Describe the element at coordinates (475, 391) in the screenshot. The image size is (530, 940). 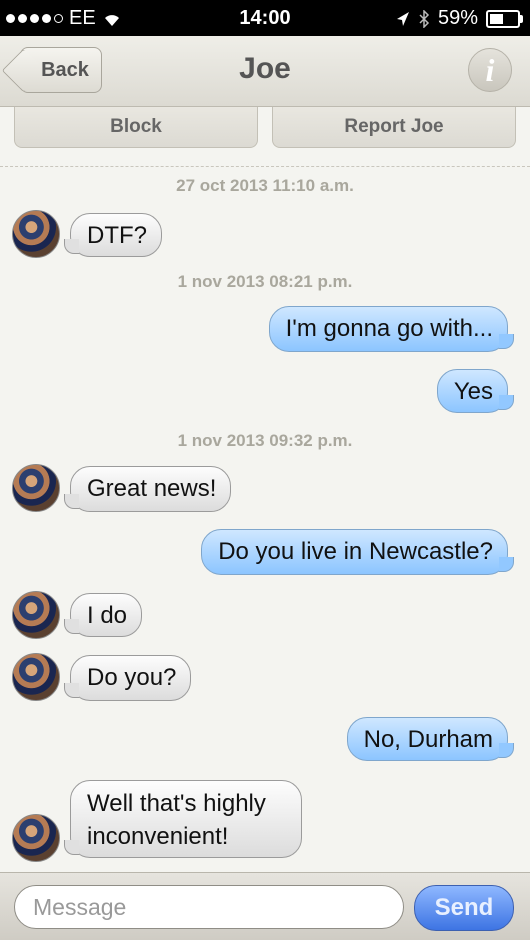
I see `outgoing-message-bubble: Yes` at that location.